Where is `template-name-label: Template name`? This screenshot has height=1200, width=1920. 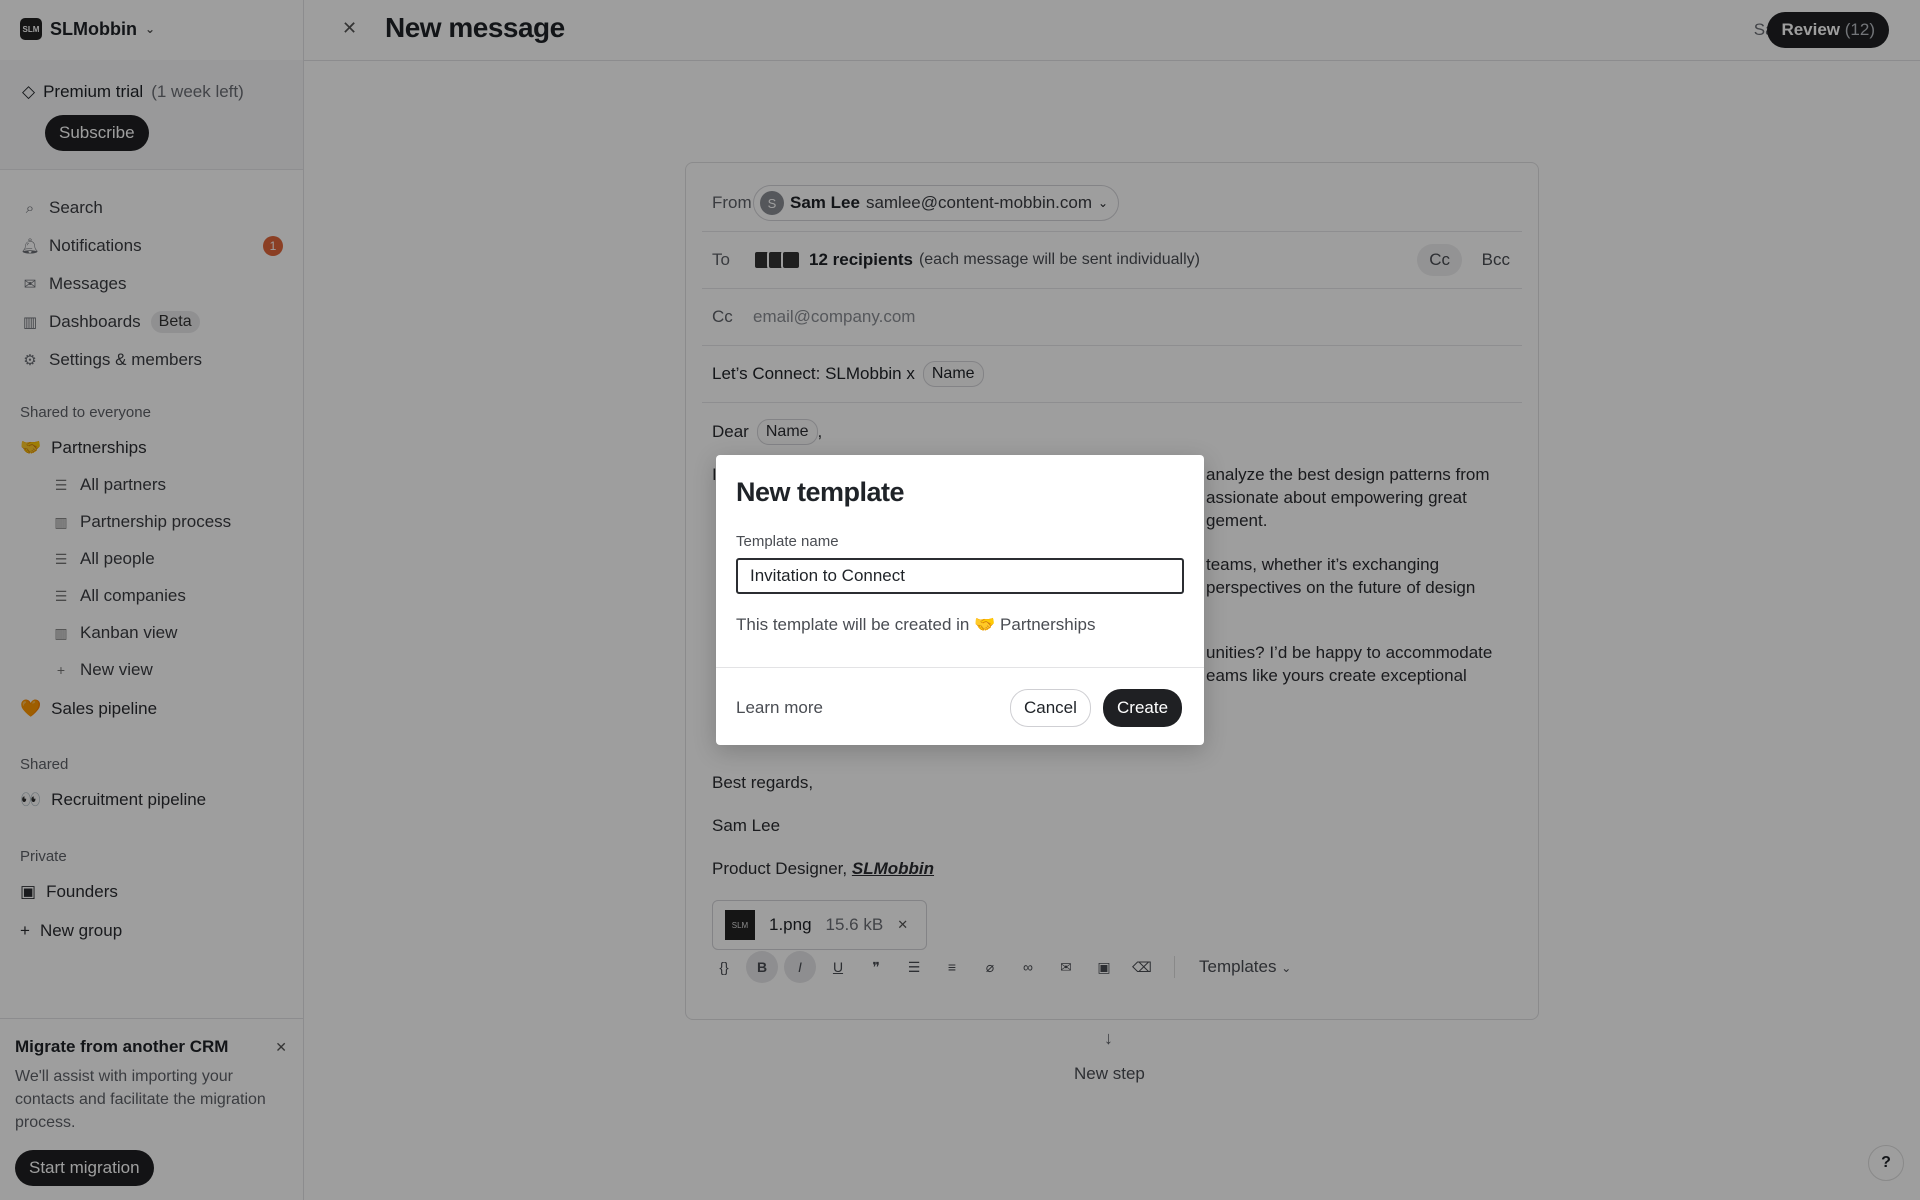
template-name-label: Template name is located at coordinates (787, 541).